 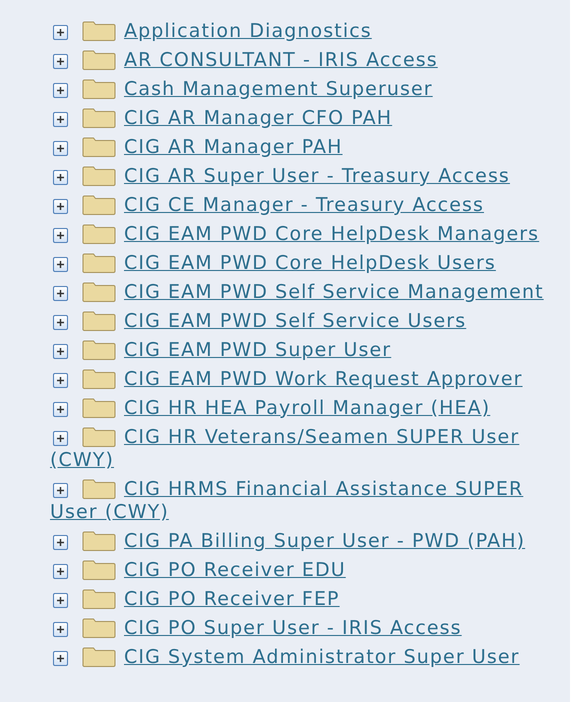 I want to click on tree-link: Cash Management Superuser, so click(x=304, y=89).